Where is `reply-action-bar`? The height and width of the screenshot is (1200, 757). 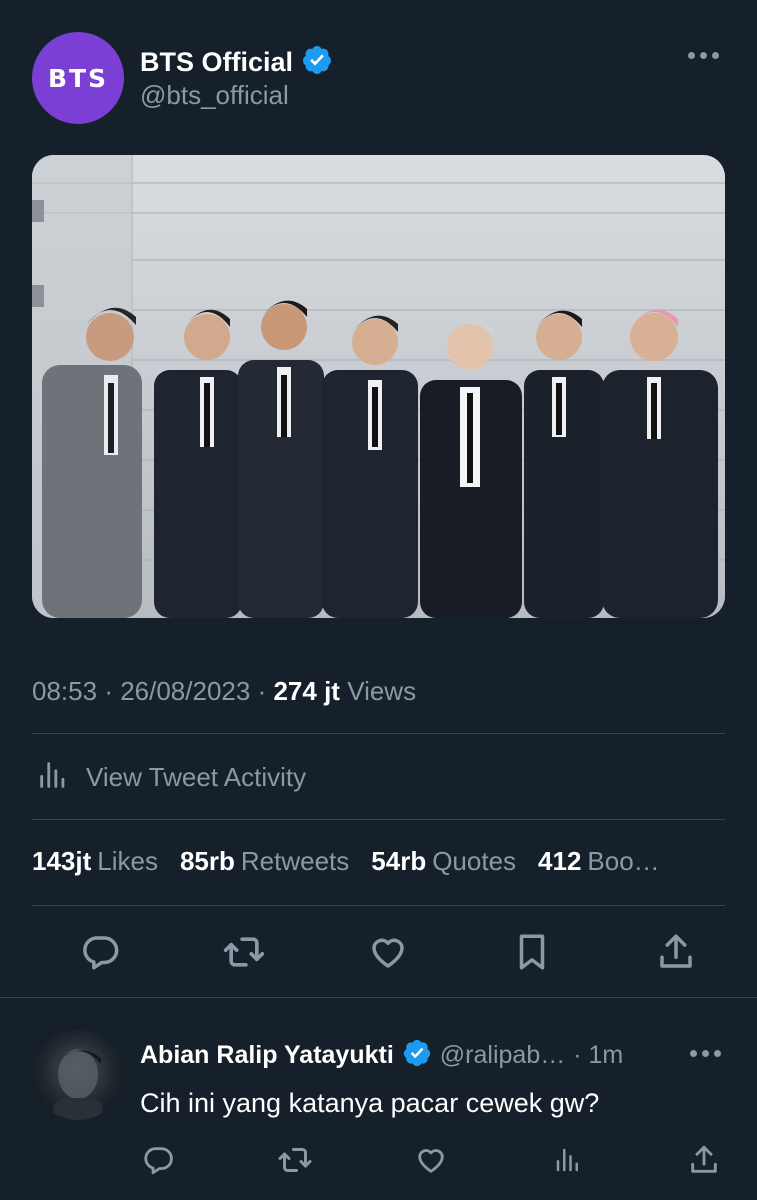
reply-action-bar is located at coordinates (431, 1160).